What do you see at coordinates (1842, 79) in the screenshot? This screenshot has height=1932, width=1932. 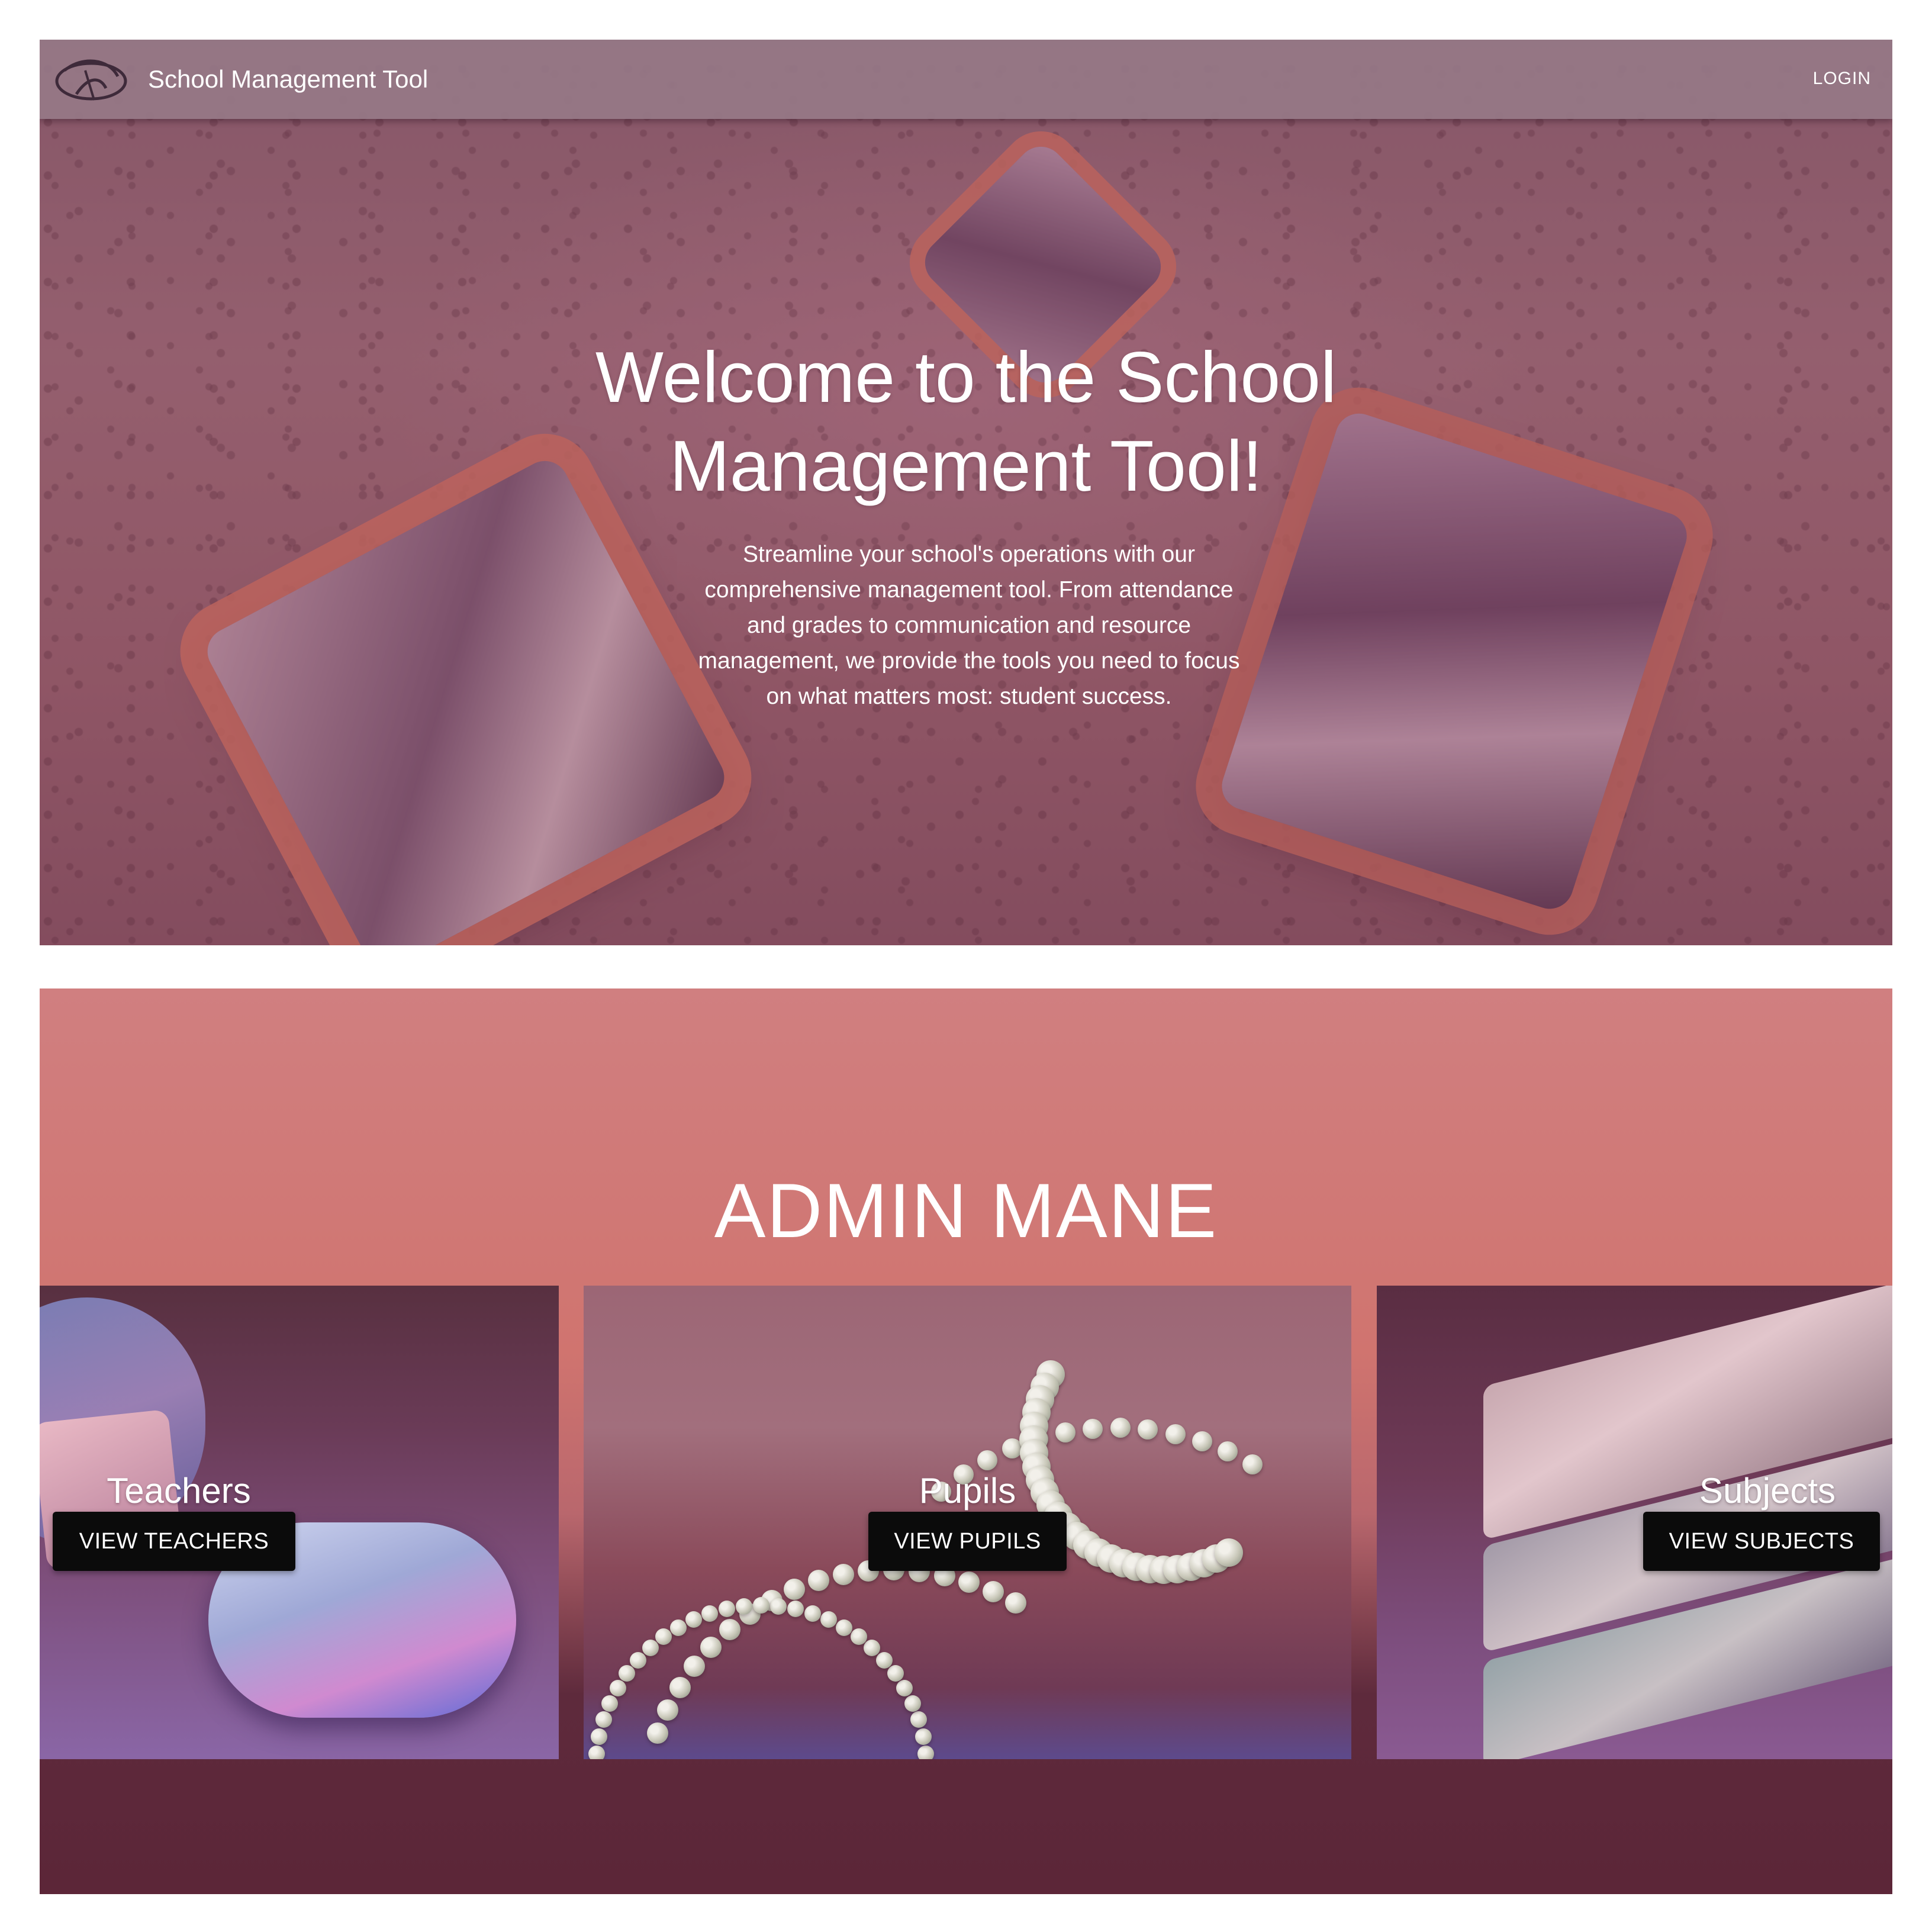 I see `login-link: LOGIN` at bounding box center [1842, 79].